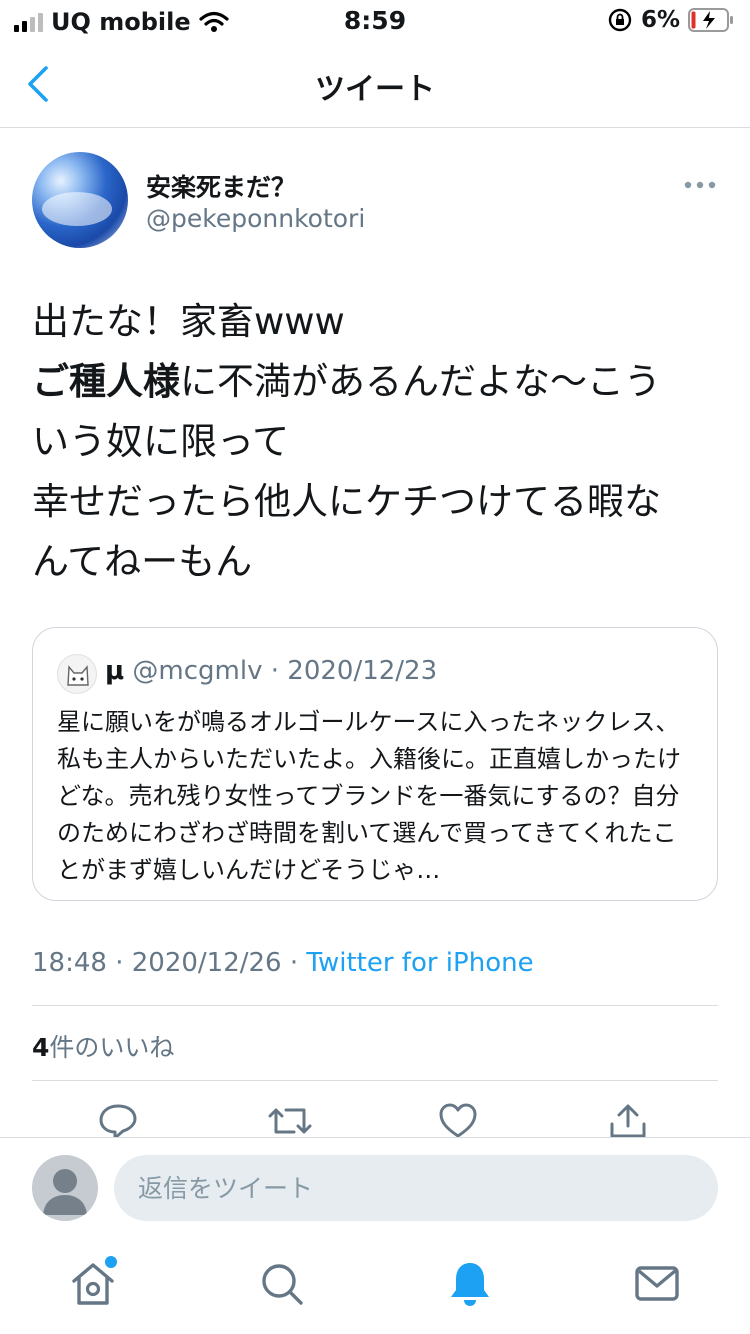 The height and width of the screenshot is (1334, 750). Describe the element at coordinates (346, 501) in the screenshot. I see `tweet-line: 幸せだったら他人にケチつけてる暇な` at that location.